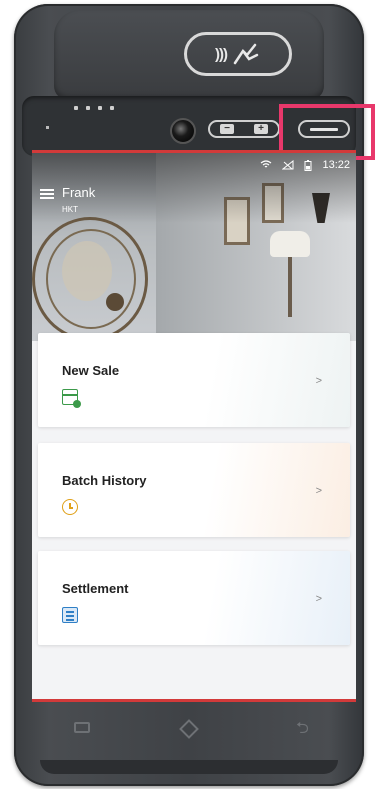 This screenshot has height=789, width=377. What do you see at coordinates (194, 598) in the screenshot?
I see `settlement-card: Settlement >` at bounding box center [194, 598].